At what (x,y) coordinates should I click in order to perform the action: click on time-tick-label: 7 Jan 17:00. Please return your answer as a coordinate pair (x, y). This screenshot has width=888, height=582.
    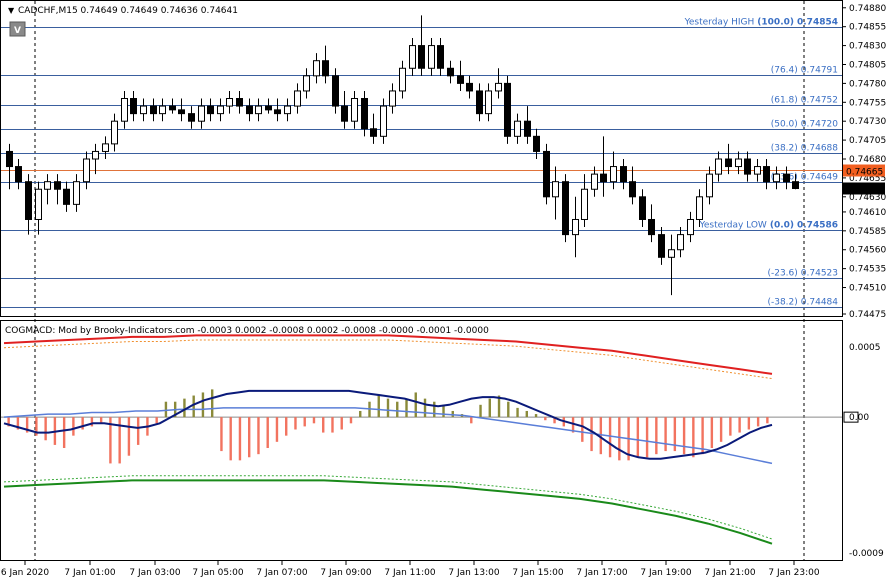
    Looking at the image, I should click on (602, 573).